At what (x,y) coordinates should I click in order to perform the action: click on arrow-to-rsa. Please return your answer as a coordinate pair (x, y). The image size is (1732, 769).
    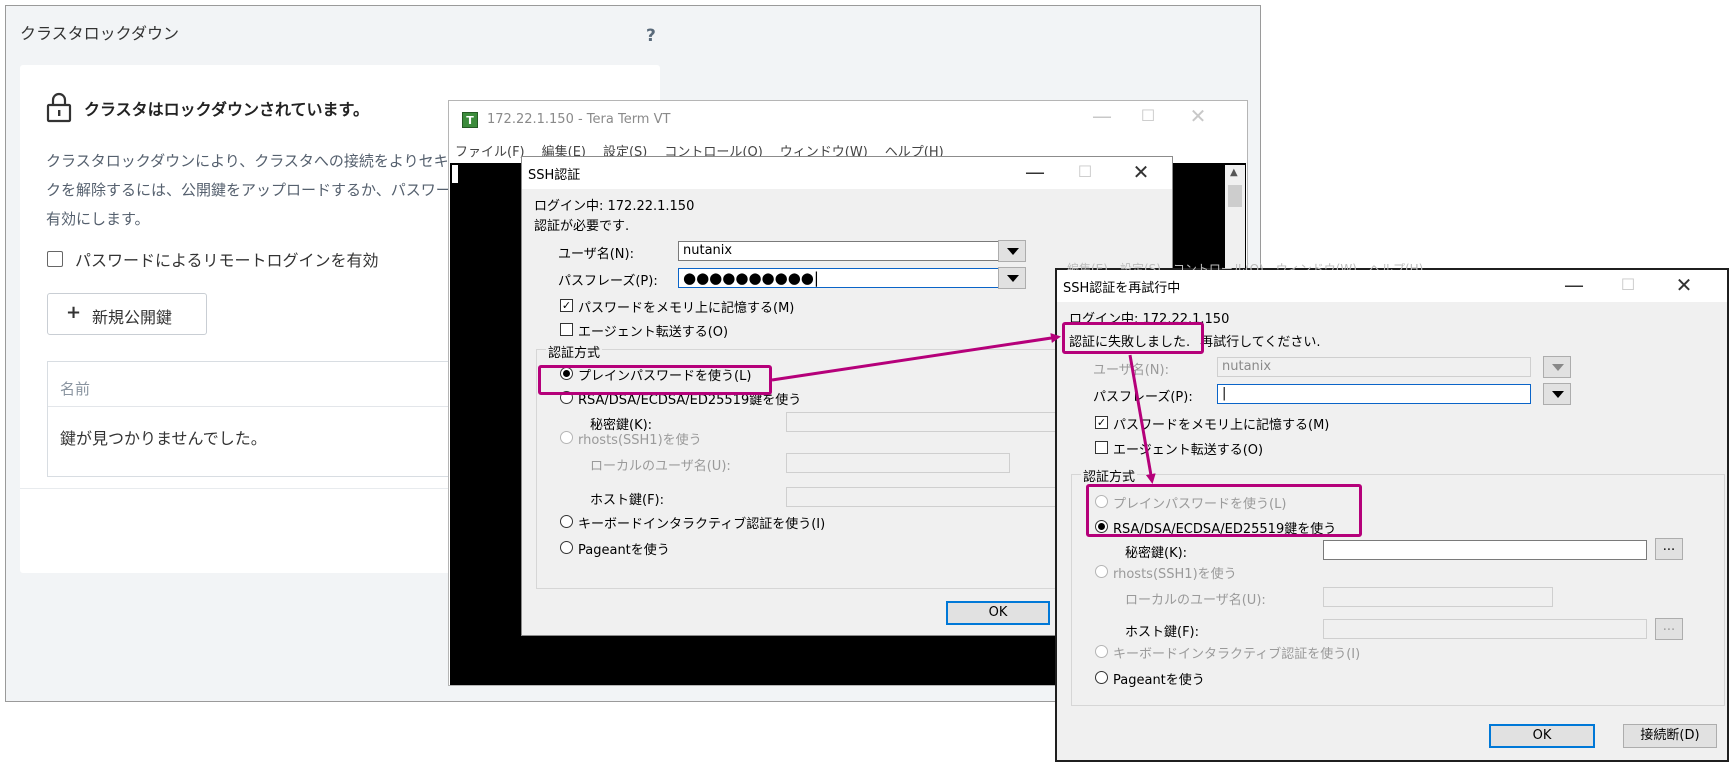
    Looking at the image, I should click on (1142, 419).